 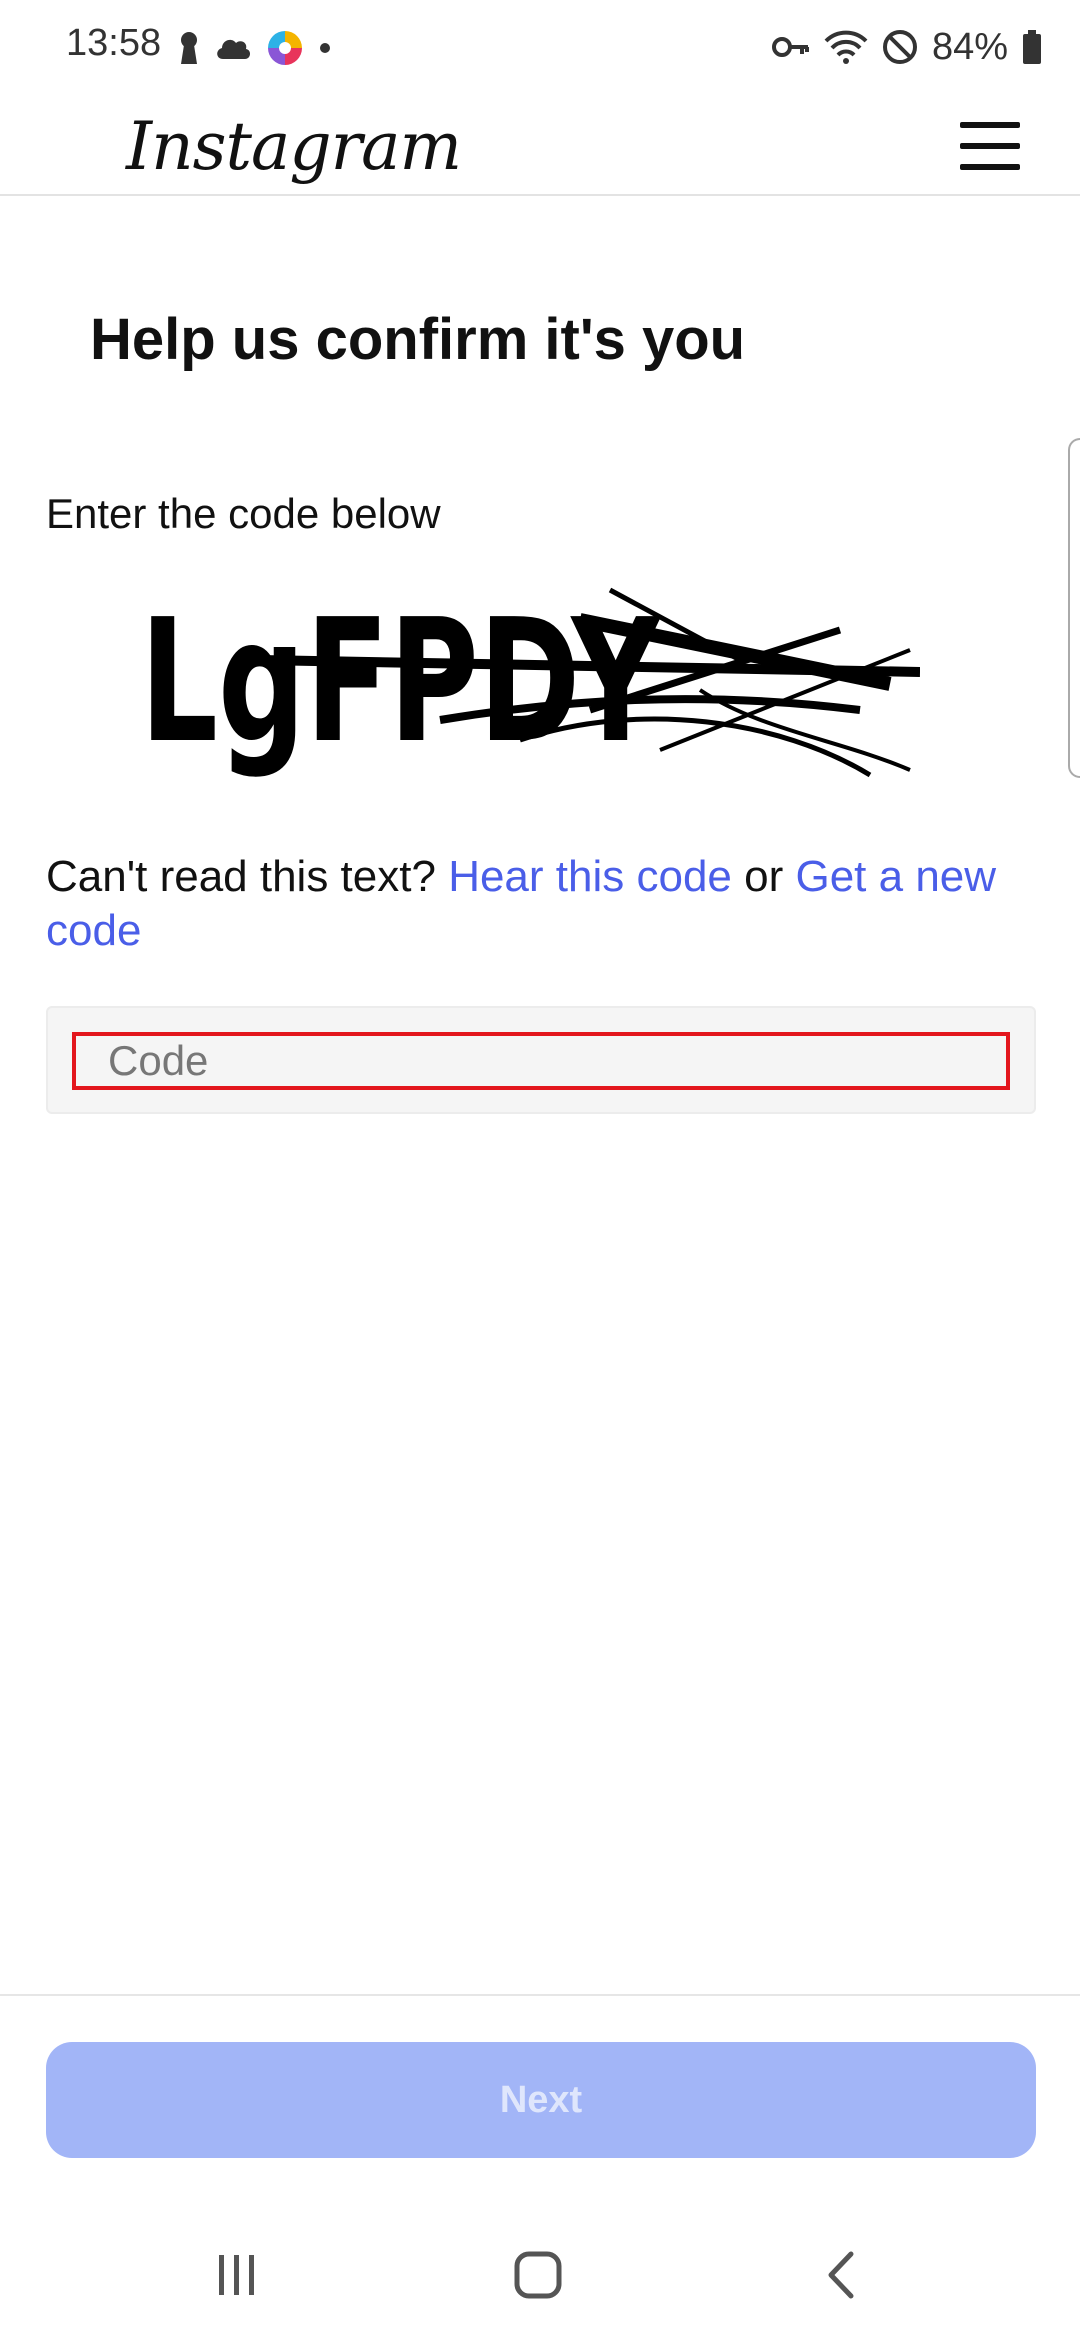 I want to click on home-icon, so click(x=538, y=2275).